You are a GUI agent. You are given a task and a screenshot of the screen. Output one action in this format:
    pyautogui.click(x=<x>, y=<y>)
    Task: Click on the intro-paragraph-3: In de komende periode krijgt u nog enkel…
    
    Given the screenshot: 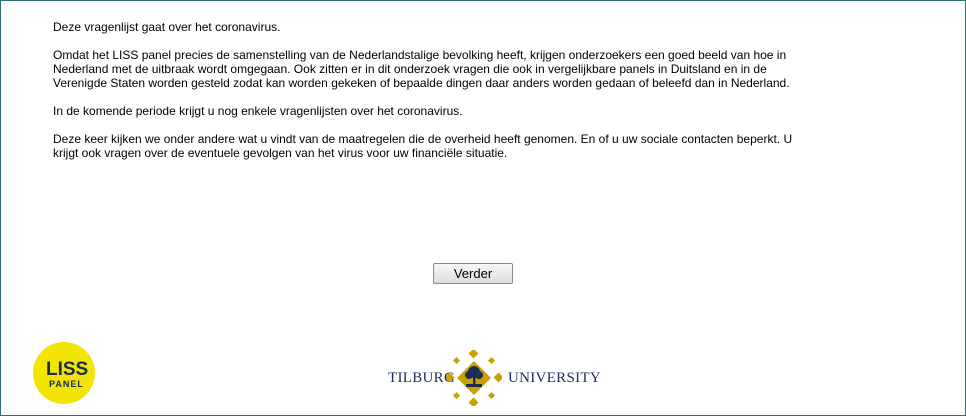 What is the action you would take?
    pyautogui.click(x=258, y=111)
    